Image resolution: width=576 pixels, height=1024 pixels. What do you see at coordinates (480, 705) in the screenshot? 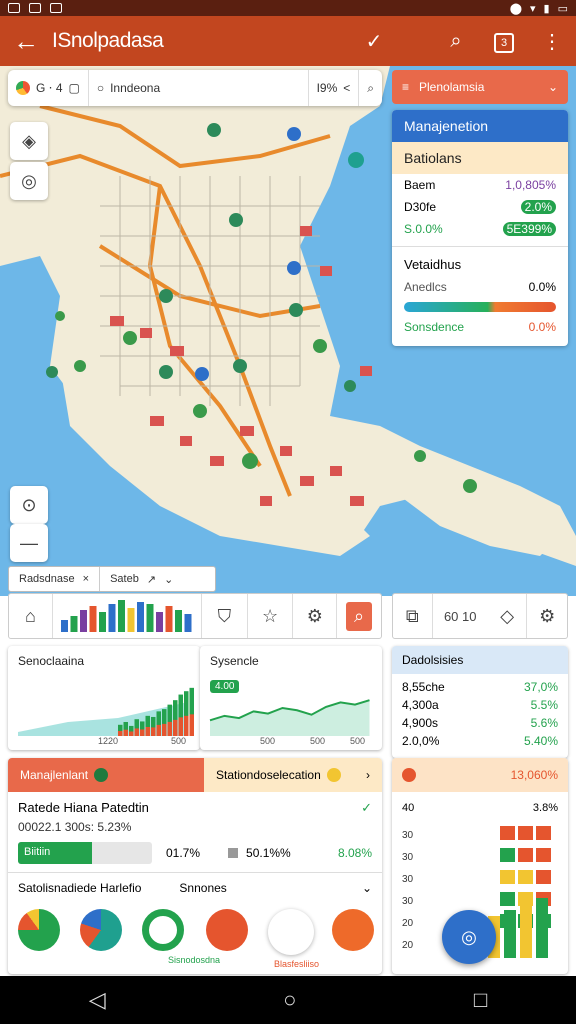
I see `detail-row: 4,300a 5.5%` at bounding box center [480, 705].